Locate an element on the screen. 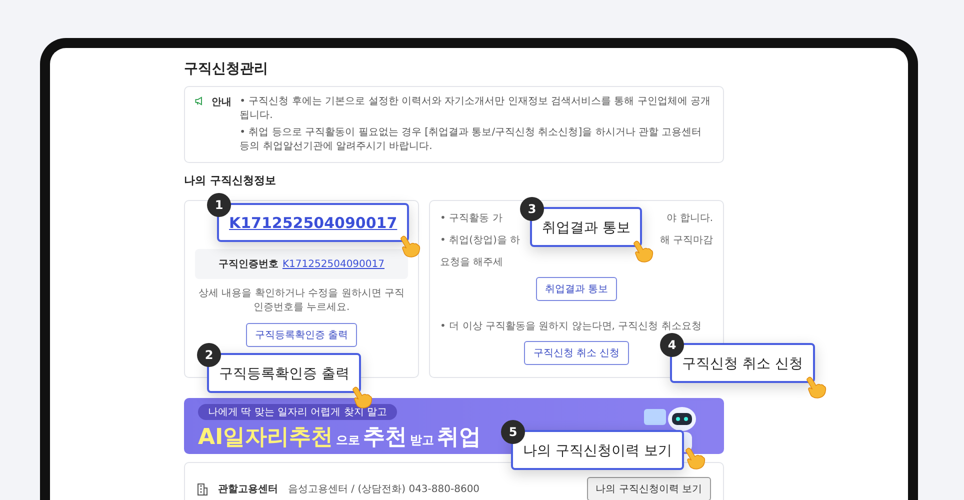  banner-tagline: 나에게 딱 맞는 일자리 어렵게 찾지 말고 is located at coordinates (298, 412).